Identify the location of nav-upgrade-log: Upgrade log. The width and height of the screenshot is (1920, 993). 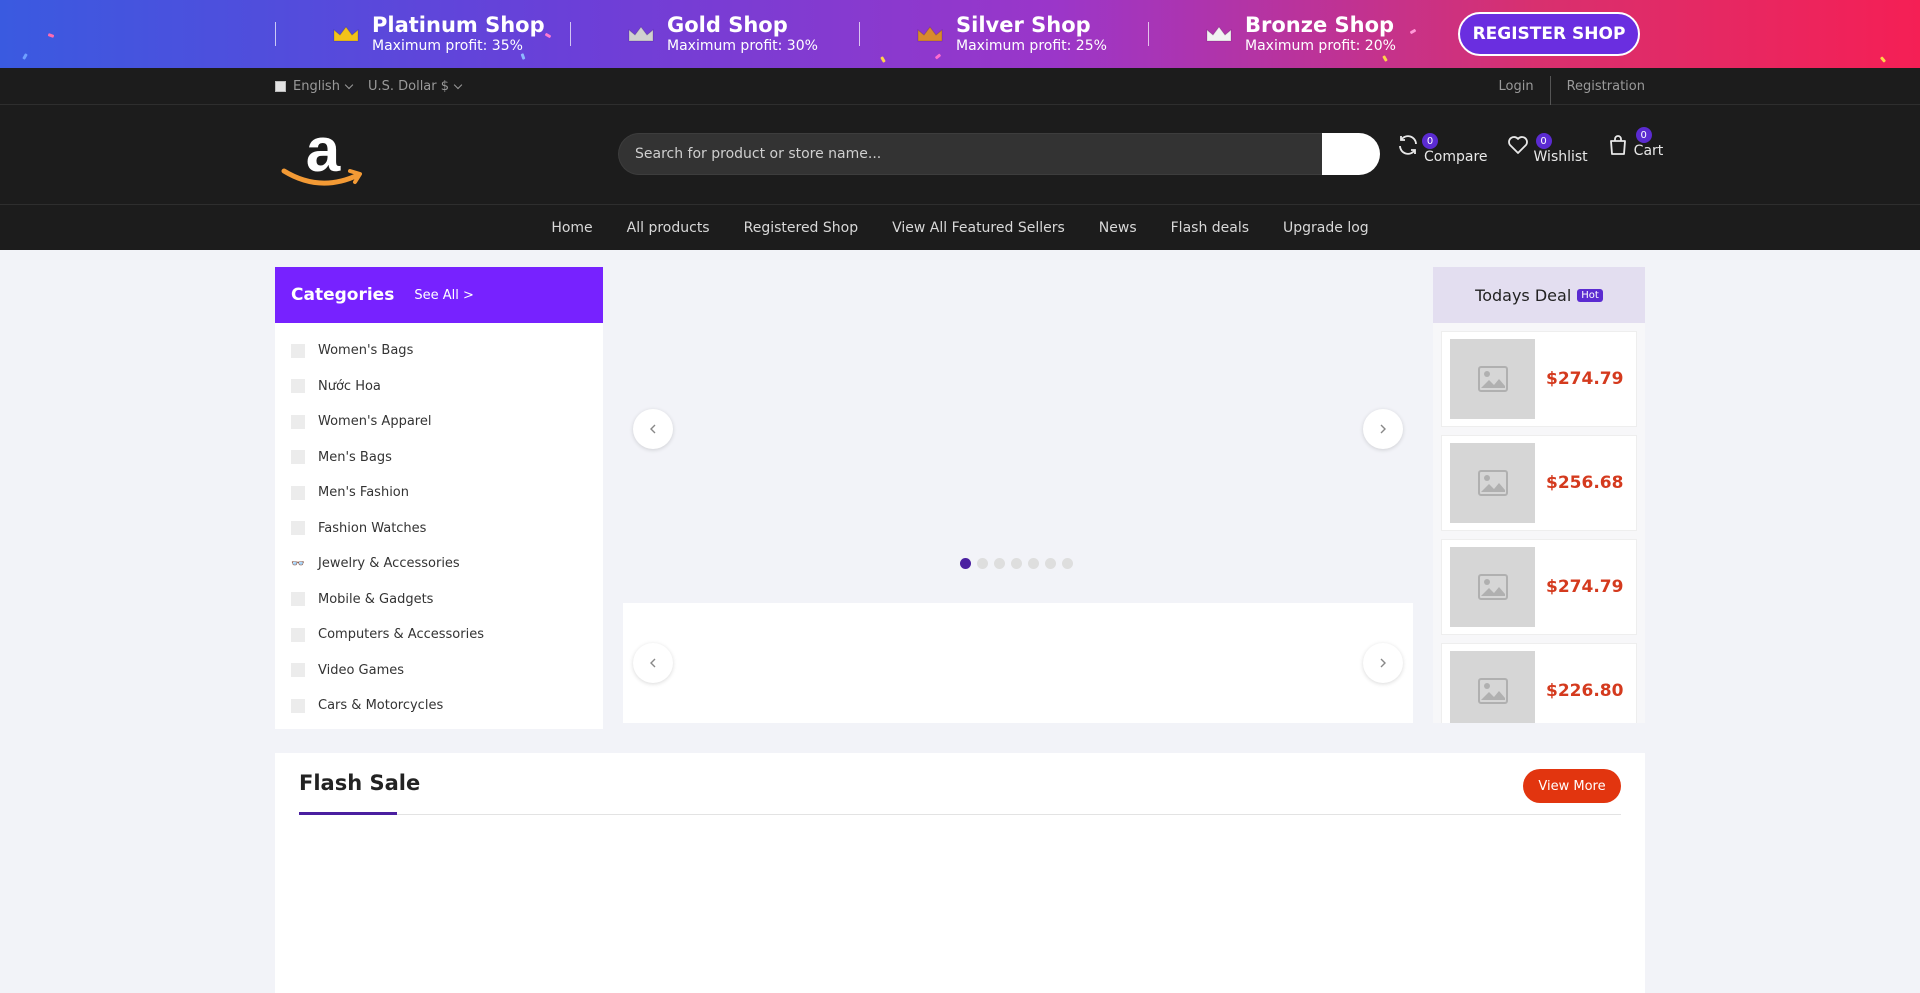
(1326, 228).